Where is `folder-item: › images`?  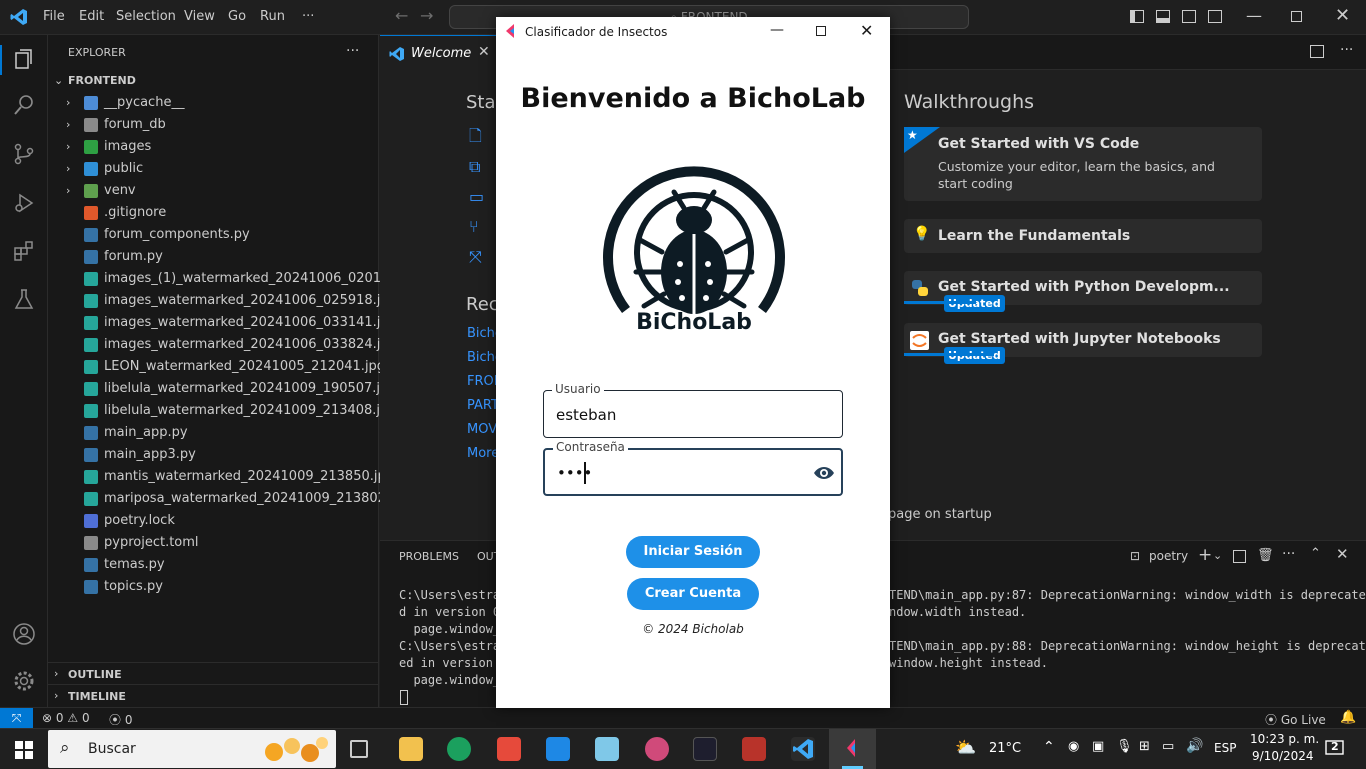 folder-item: › images is located at coordinates (213, 147).